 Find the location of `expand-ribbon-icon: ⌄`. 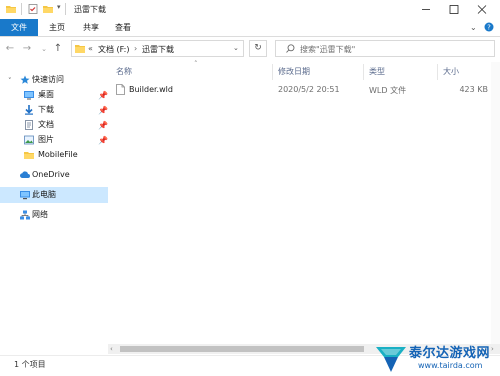

expand-ribbon-icon: ⌄ is located at coordinates (473, 27).